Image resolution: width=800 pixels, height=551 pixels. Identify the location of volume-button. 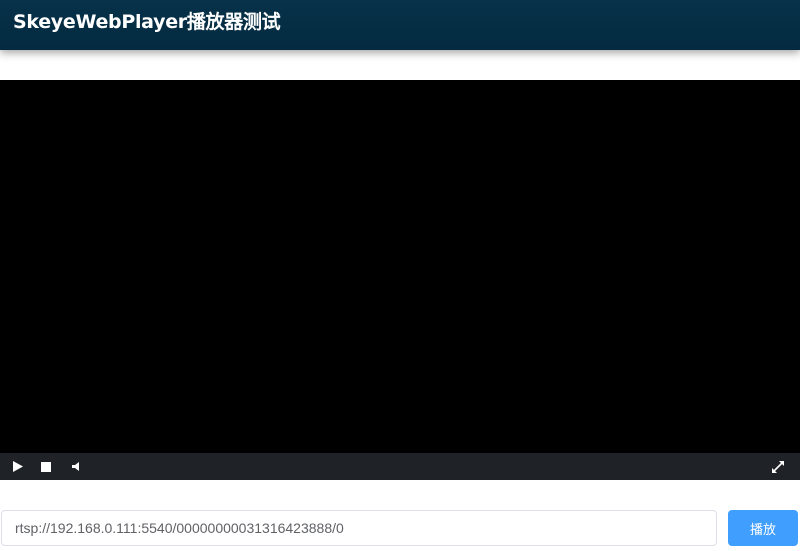
(76, 466).